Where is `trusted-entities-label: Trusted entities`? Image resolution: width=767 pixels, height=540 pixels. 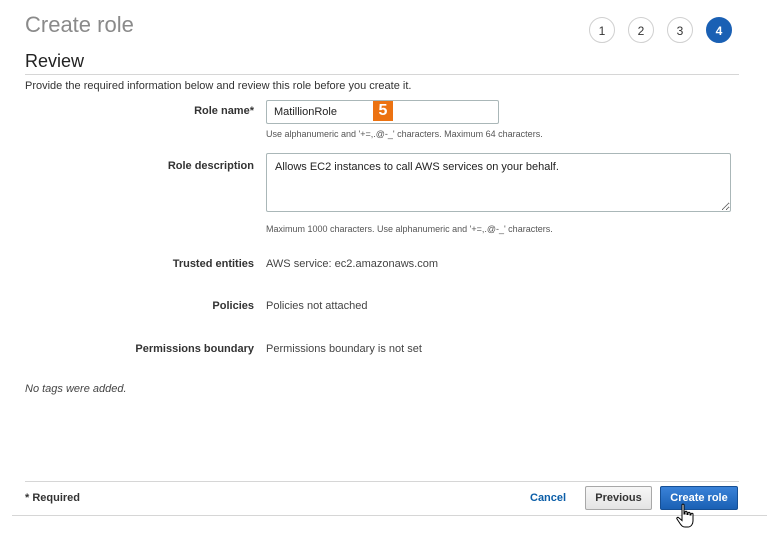
trusted-entities-label: Trusted entities is located at coordinates (213, 264).